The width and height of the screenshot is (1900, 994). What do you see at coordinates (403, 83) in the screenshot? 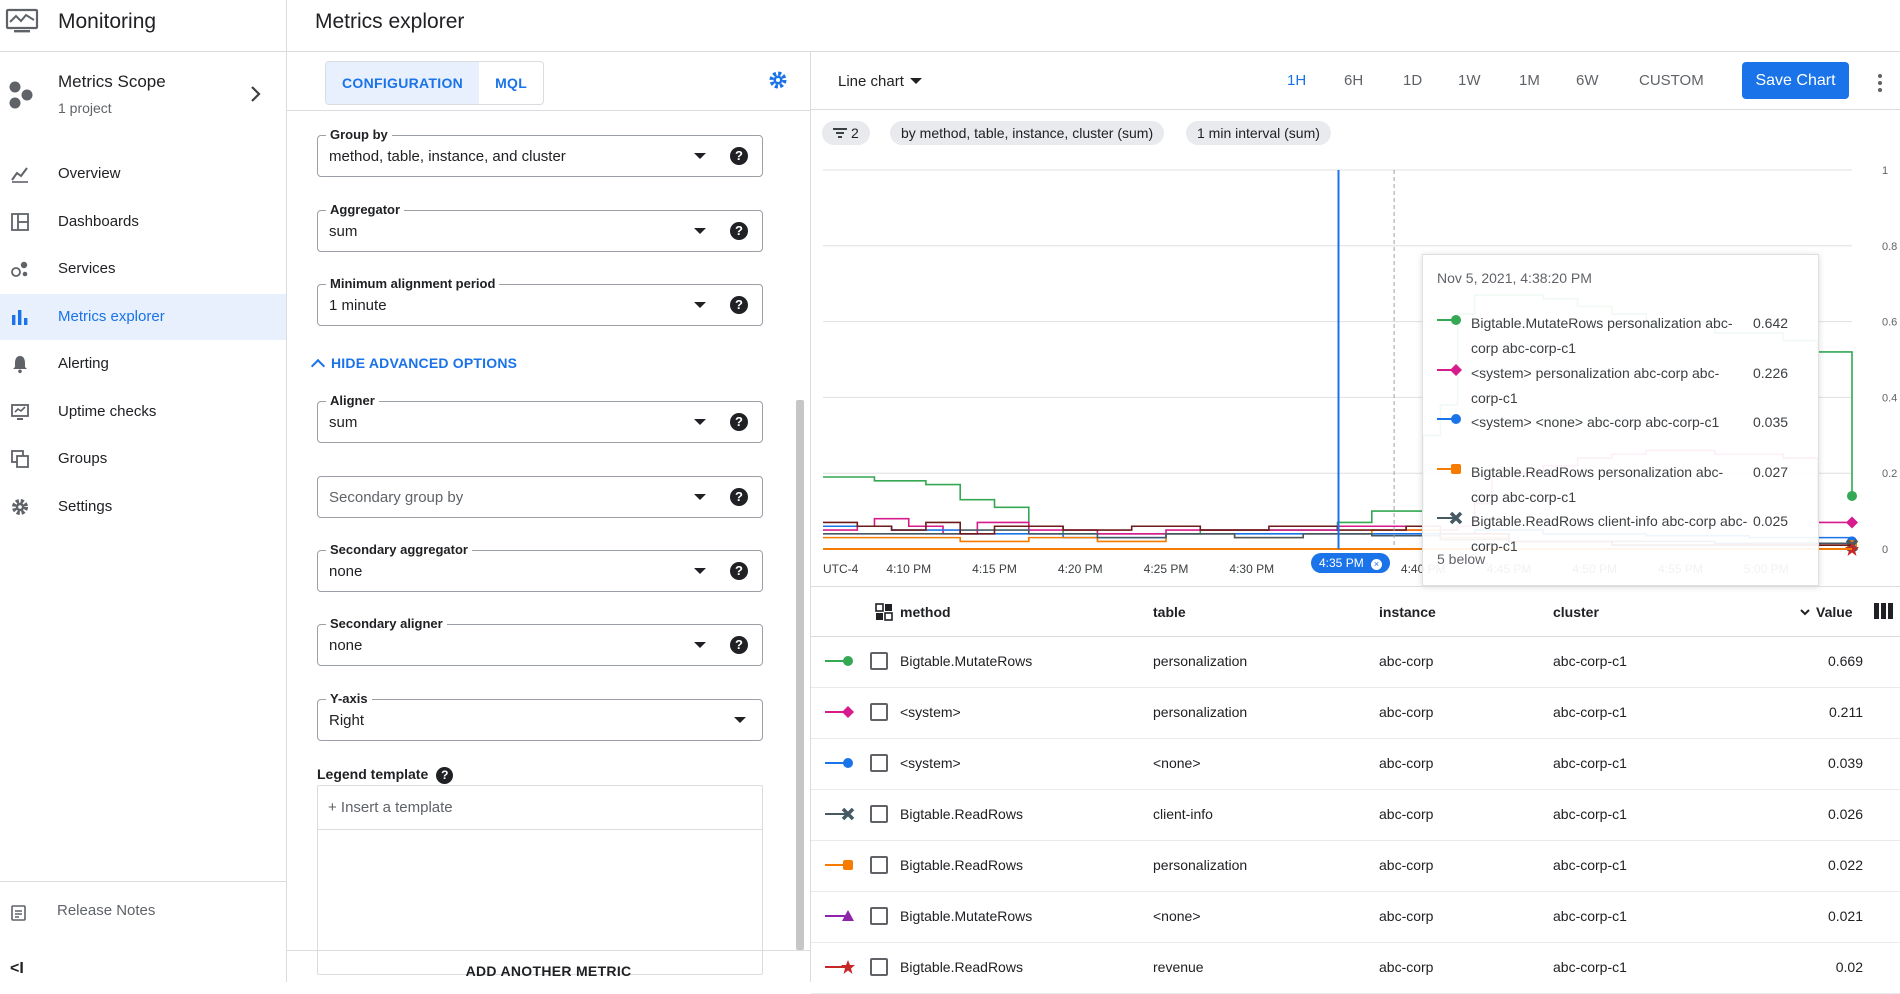
I see `tab-configuration: CONFIGURATION` at bounding box center [403, 83].